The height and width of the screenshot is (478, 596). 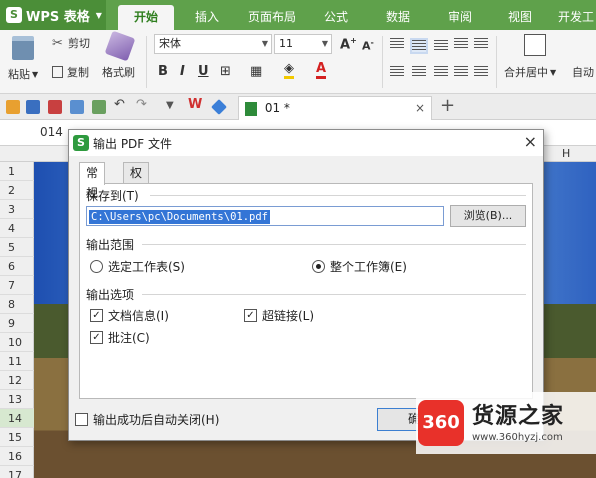 I want to click on justify-icon, so click(x=461, y=72).